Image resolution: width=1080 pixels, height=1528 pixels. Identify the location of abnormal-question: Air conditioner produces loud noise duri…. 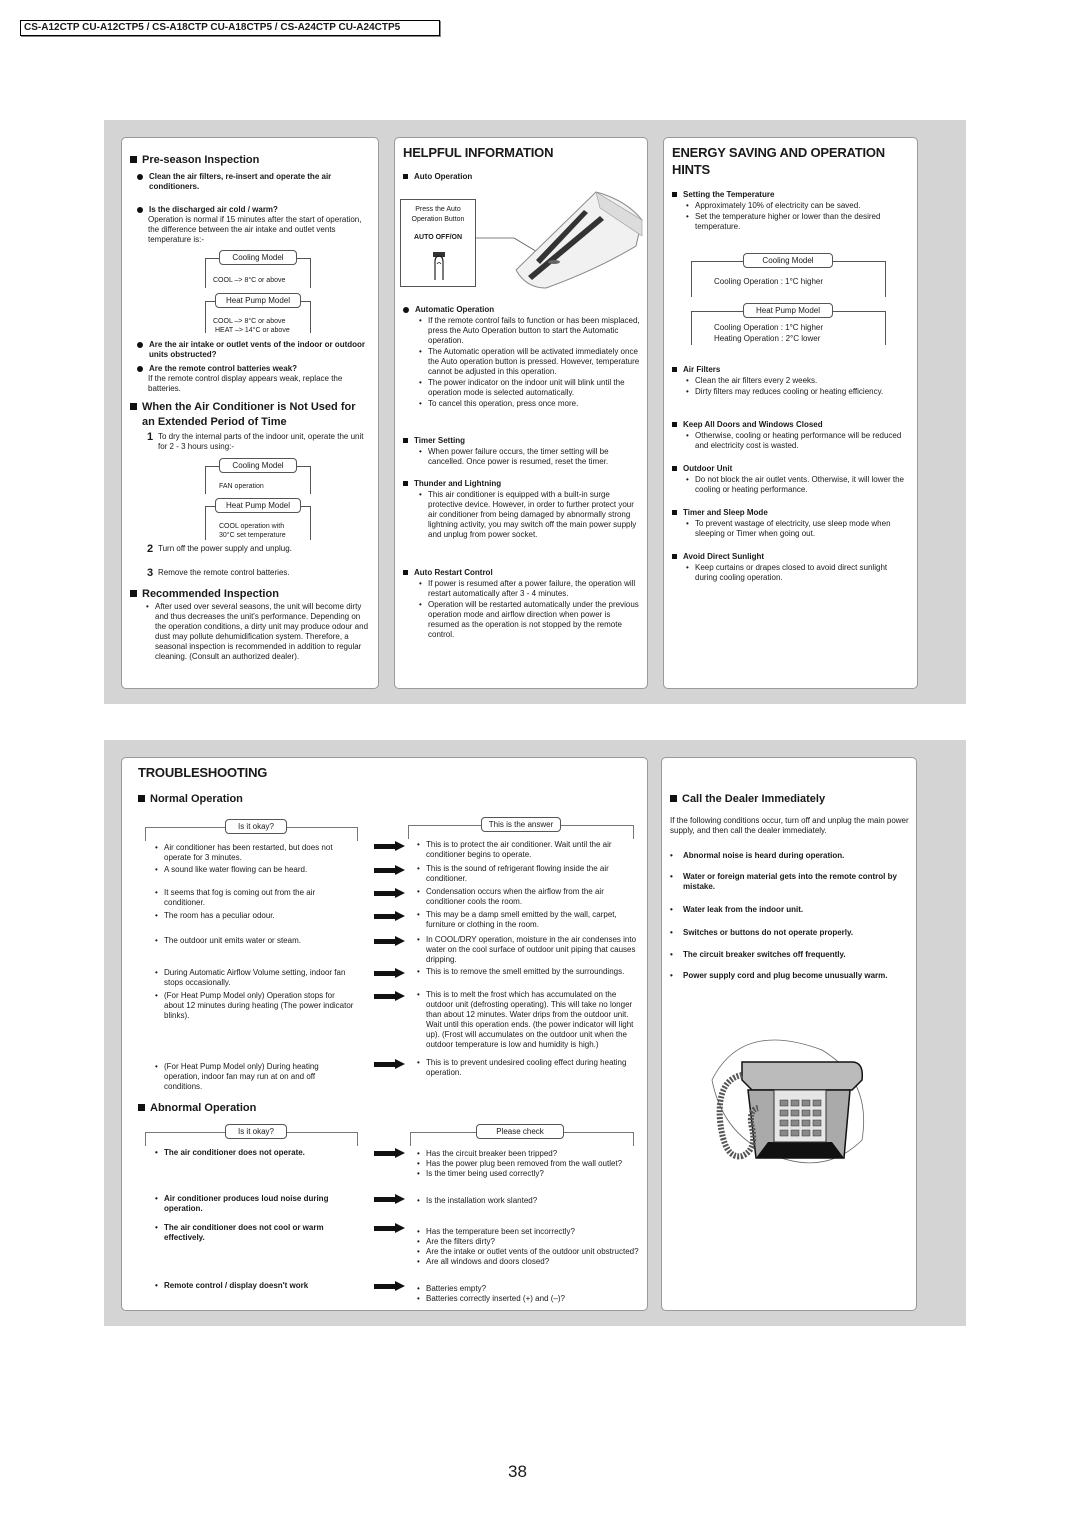
(257, 1204).